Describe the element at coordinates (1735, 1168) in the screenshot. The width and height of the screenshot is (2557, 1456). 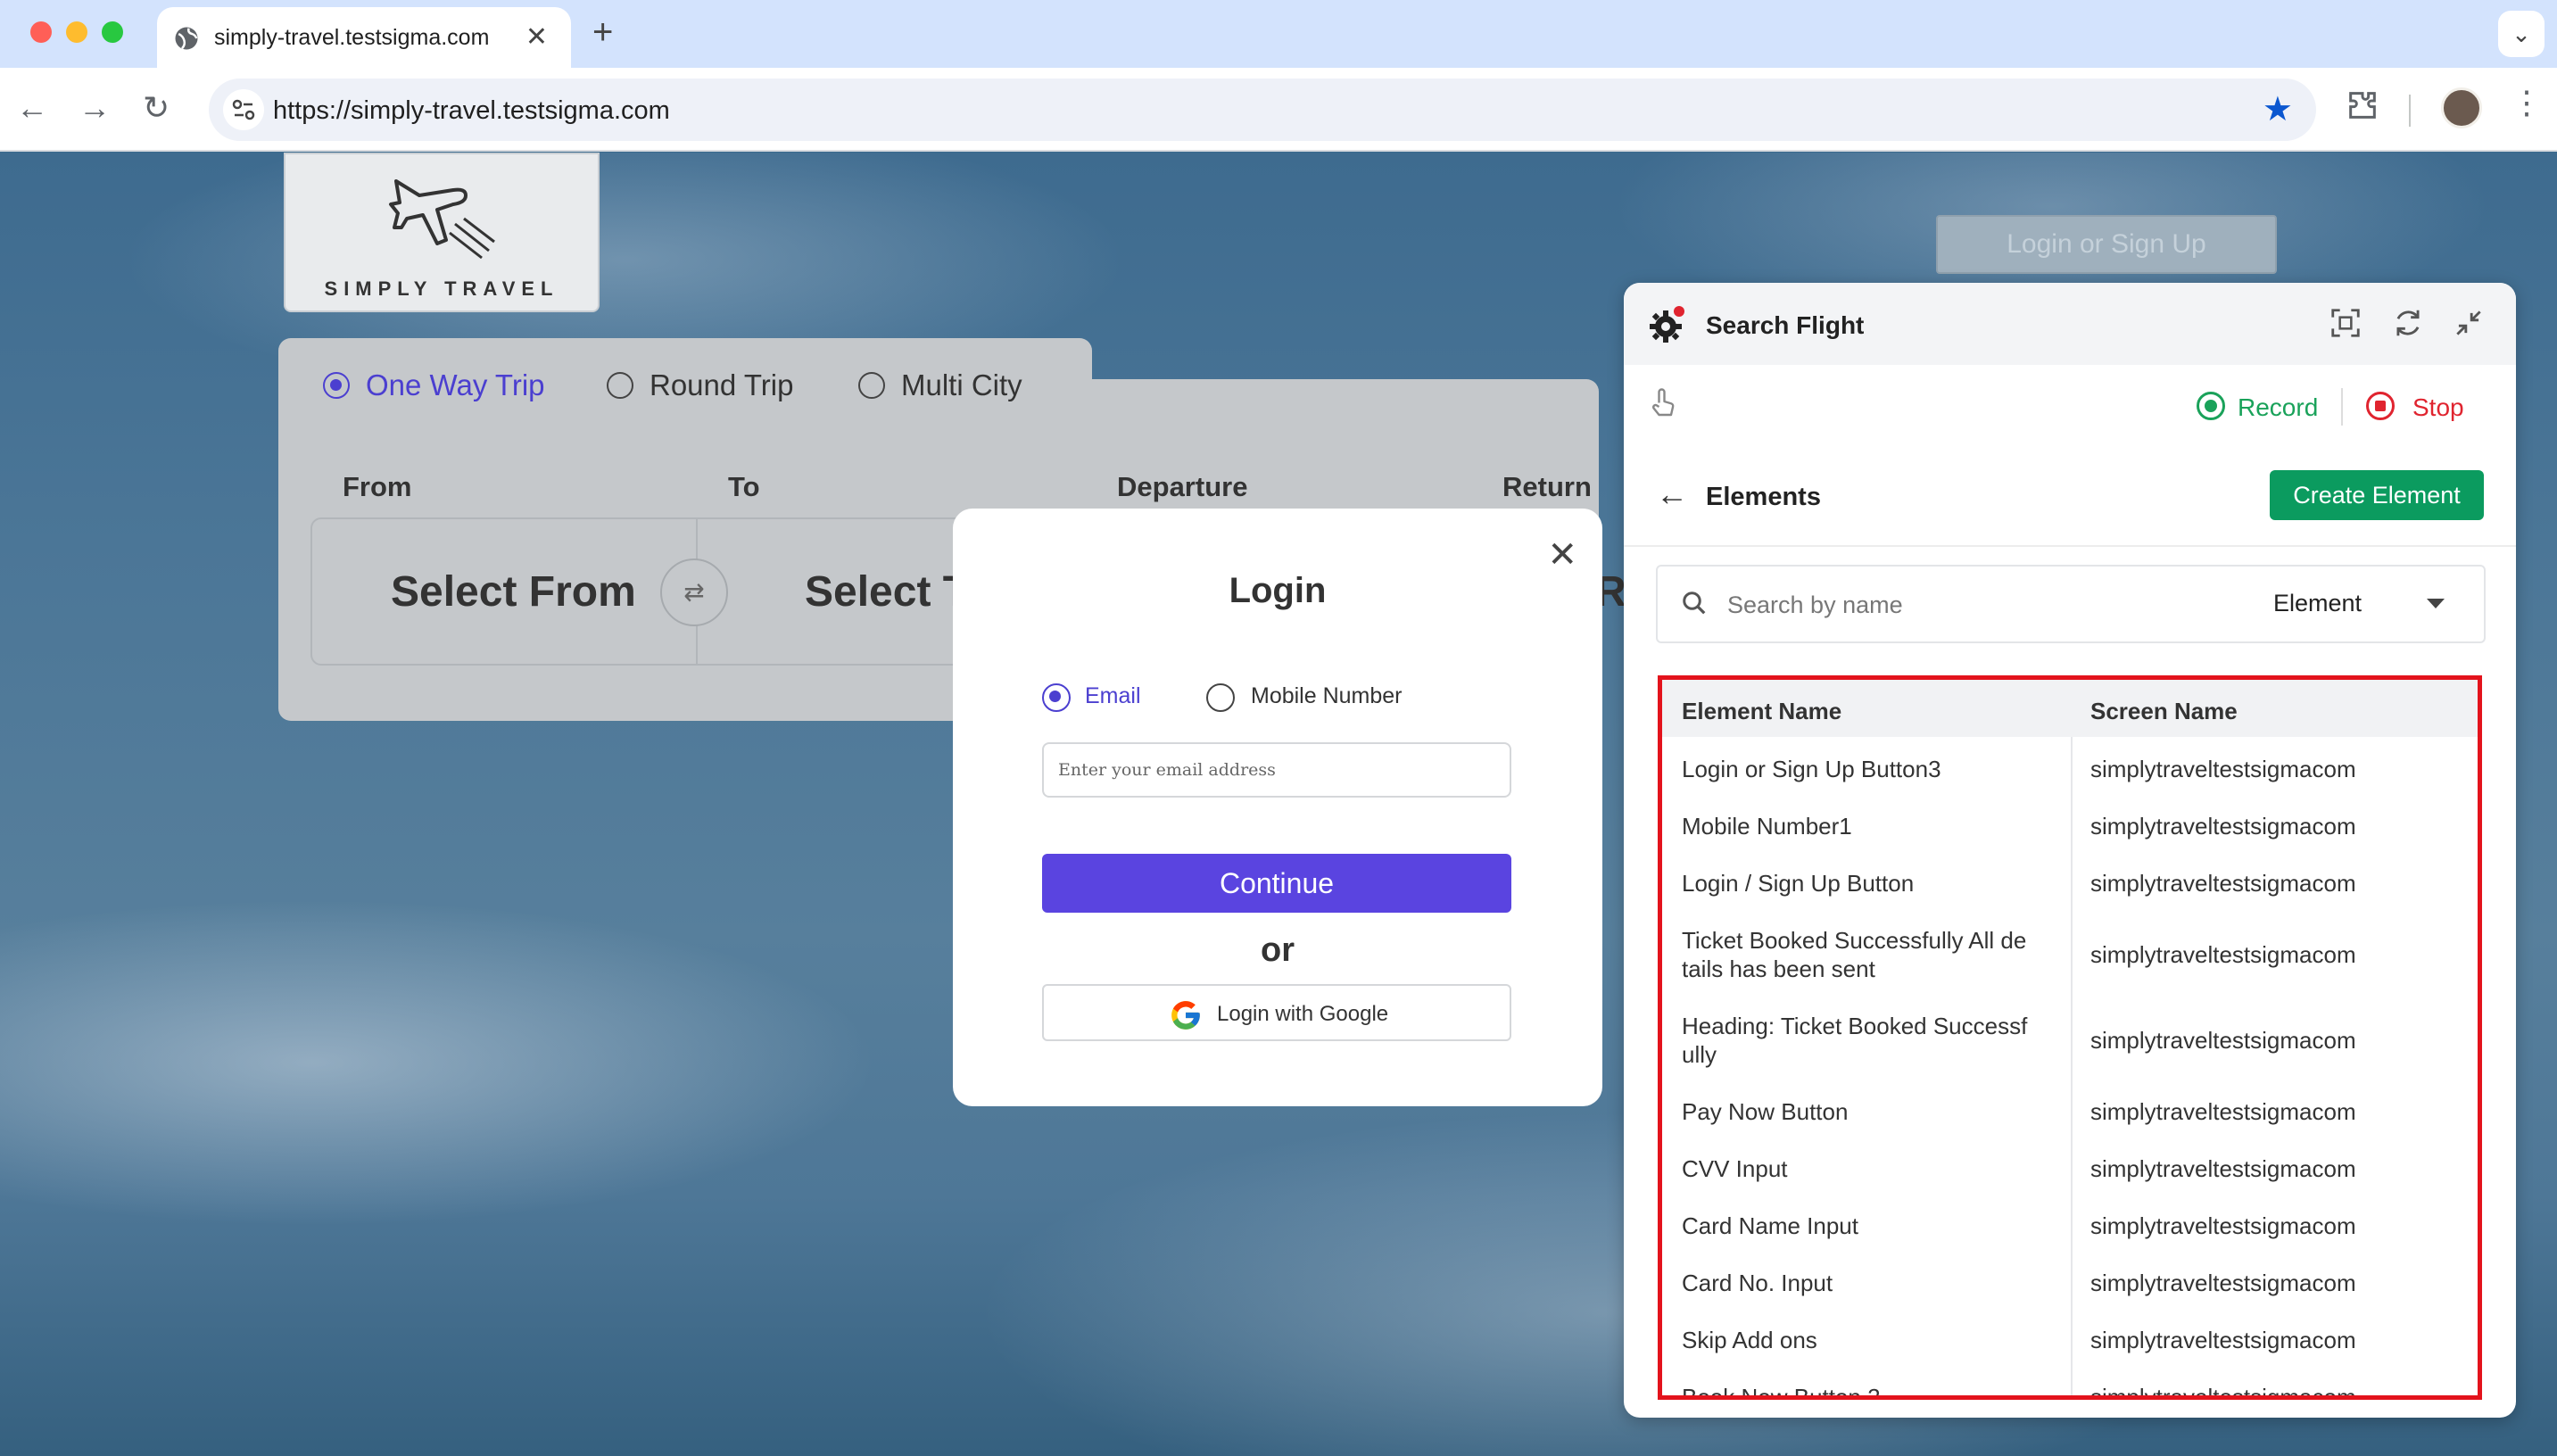
I see `element-name-cell: CVV Input` at that location.